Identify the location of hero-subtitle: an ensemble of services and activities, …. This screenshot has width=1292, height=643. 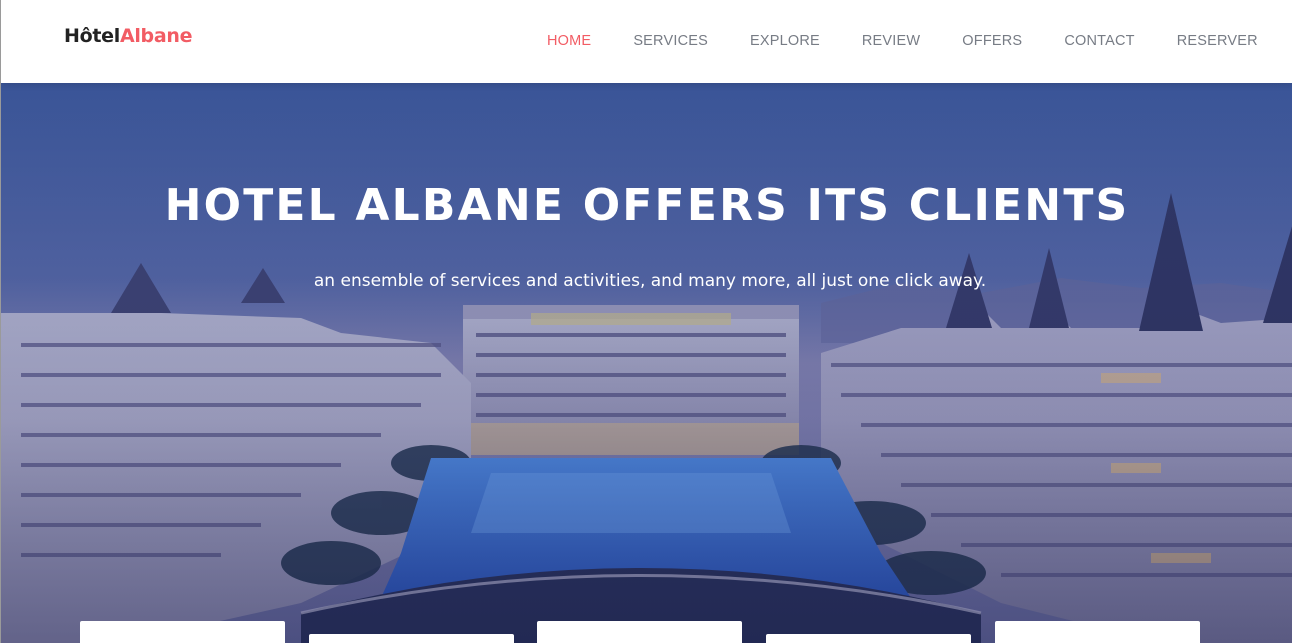
(650, 281).